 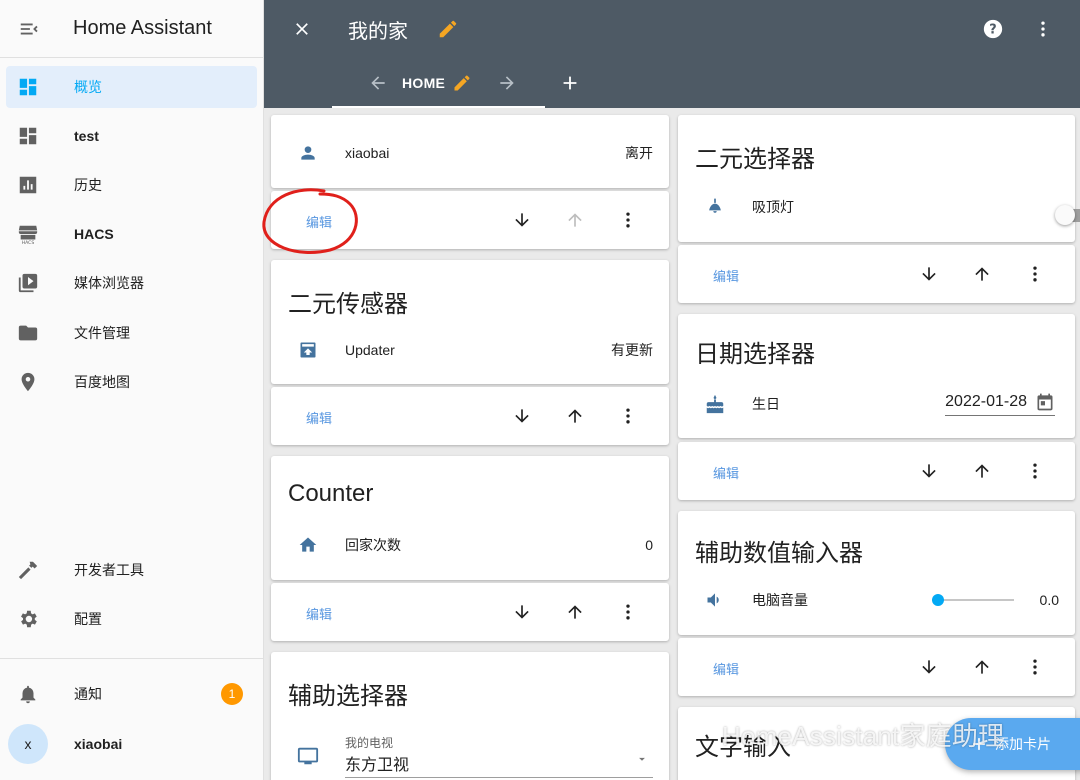 What do you see at coordinates (28, 242) in the screenshot?
I see `svg-text: HACS` at bounding box center [28, 242].